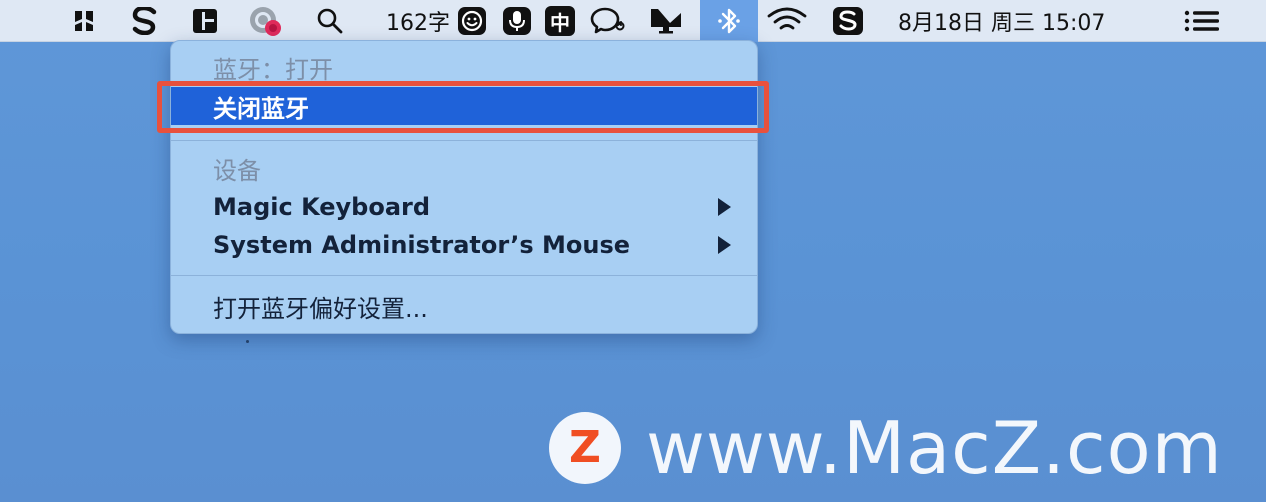 Image resolution: width=1266 pixels, height=502 pixels. What do you see at coordinates (1026, 21) in the screenshot?
I see `date-time: 8月18日 周三 15:07` at bounding box center [1026, 21].